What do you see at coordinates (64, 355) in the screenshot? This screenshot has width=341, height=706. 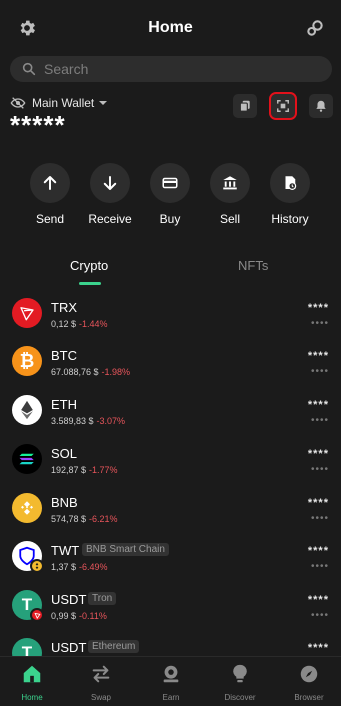 I see `asset-symbol: BTC` at bounding box center [64, 355].